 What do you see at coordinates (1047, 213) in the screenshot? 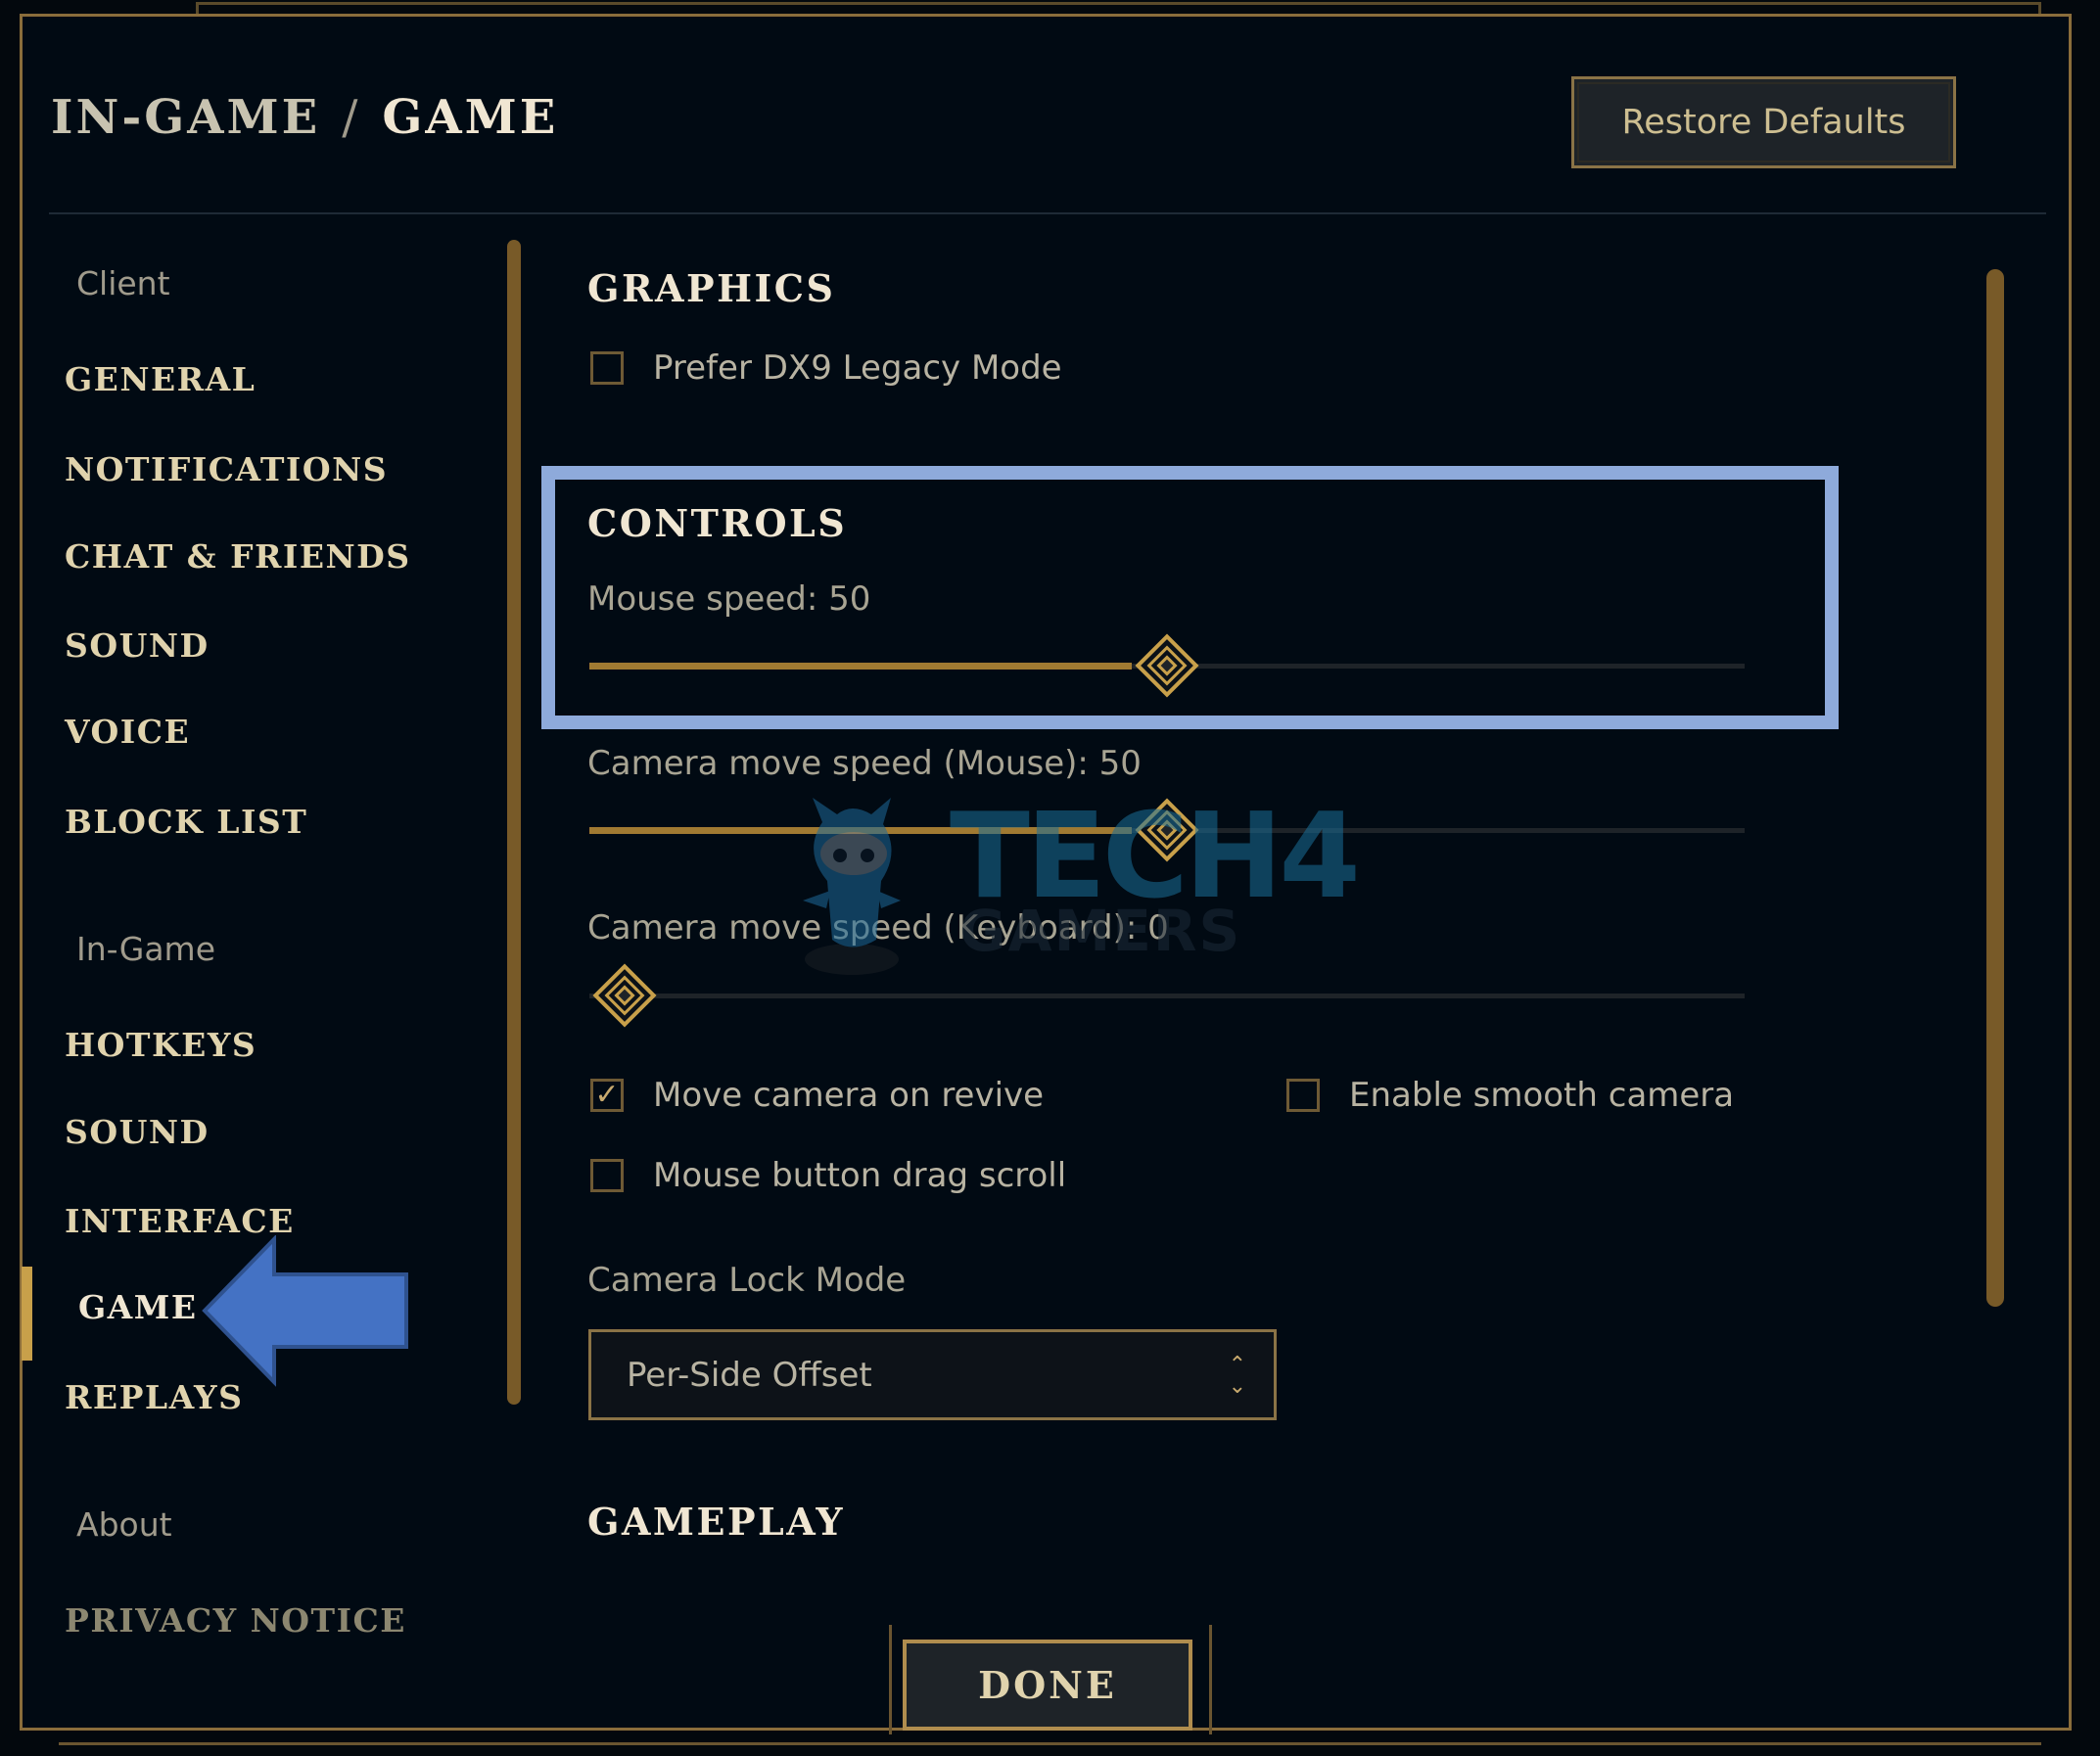
I see `header-divider` at bounding box center [1047, 213].